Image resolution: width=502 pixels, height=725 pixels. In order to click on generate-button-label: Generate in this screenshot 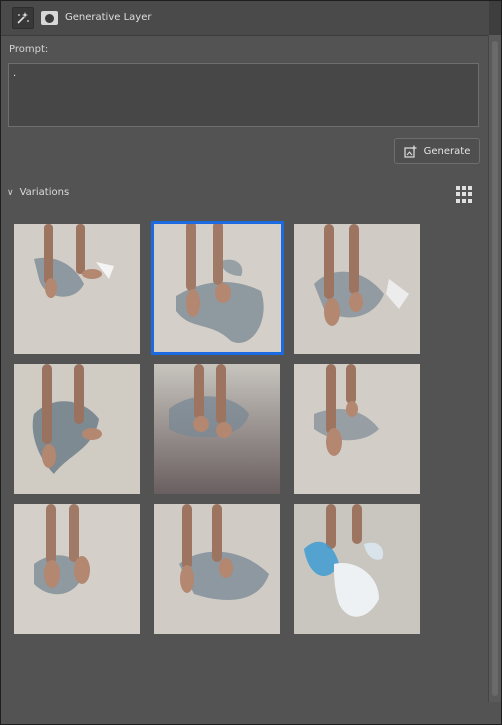, I will do `click(447, 151)`.